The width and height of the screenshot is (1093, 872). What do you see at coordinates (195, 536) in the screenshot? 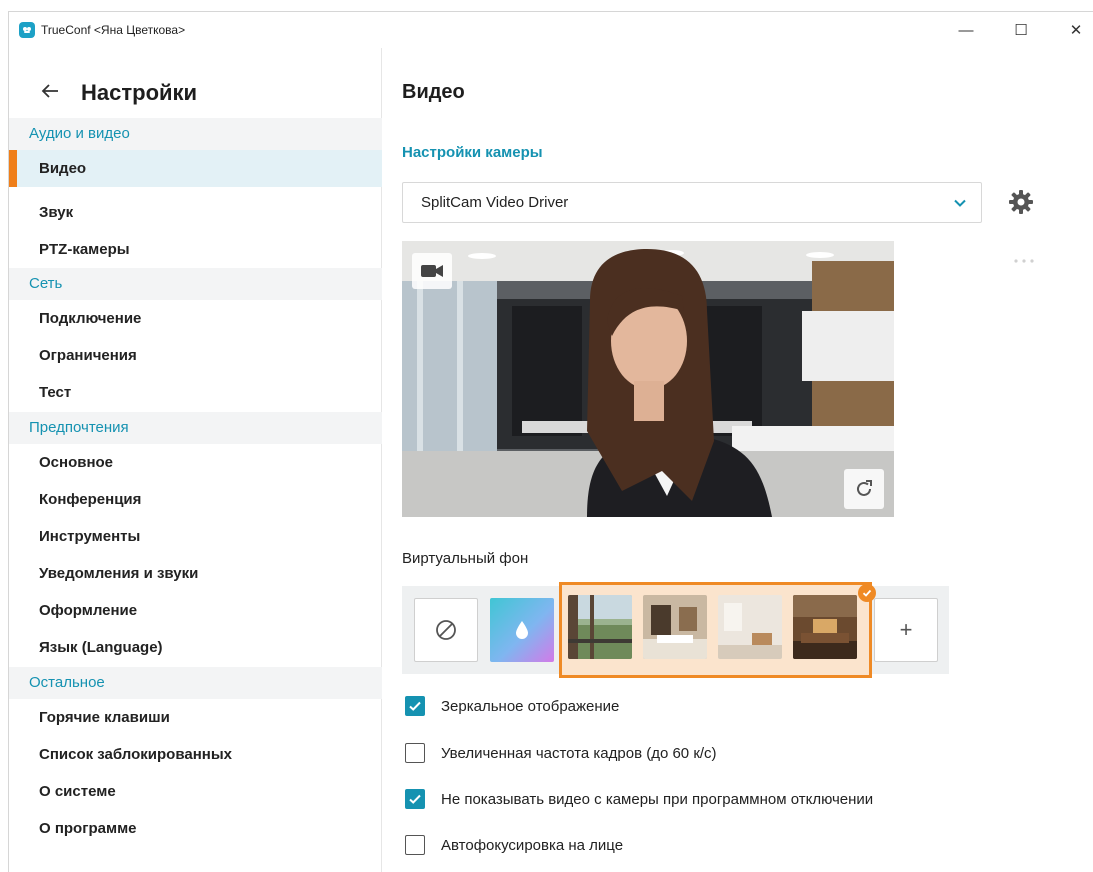
I see `sidebar-item-tools: Инструменты` at bounding box center [195, 536].